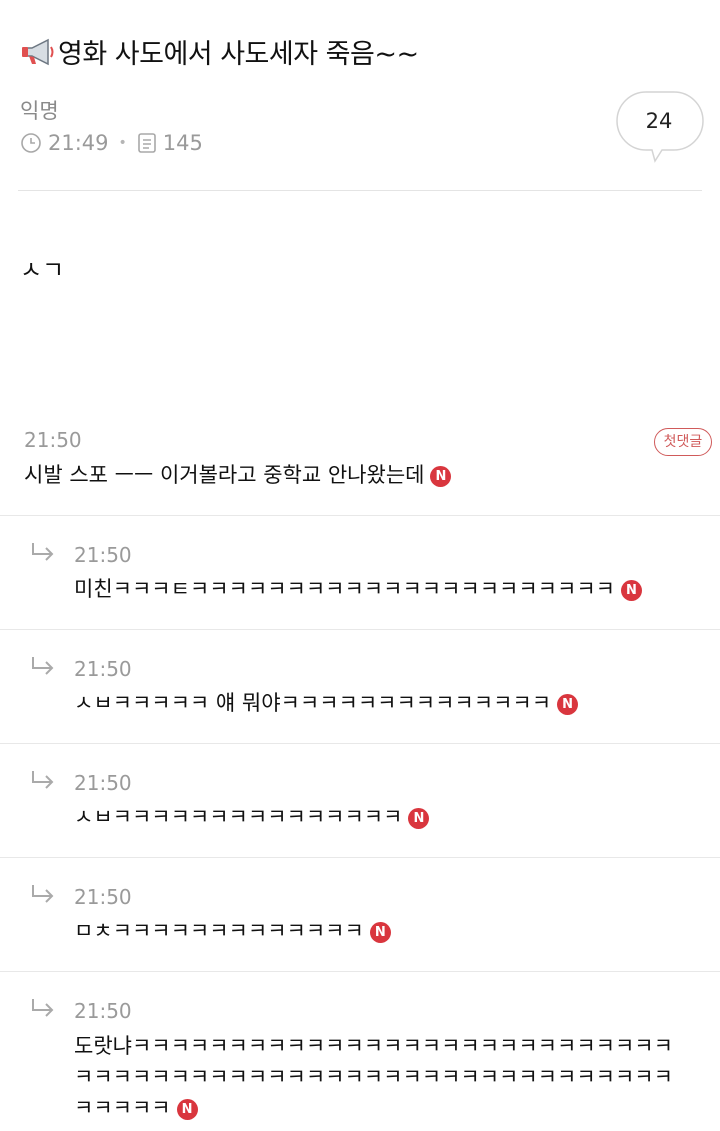 This screenshot has height=1131, width=720. I want to click on document-icon, so click(146, 143).